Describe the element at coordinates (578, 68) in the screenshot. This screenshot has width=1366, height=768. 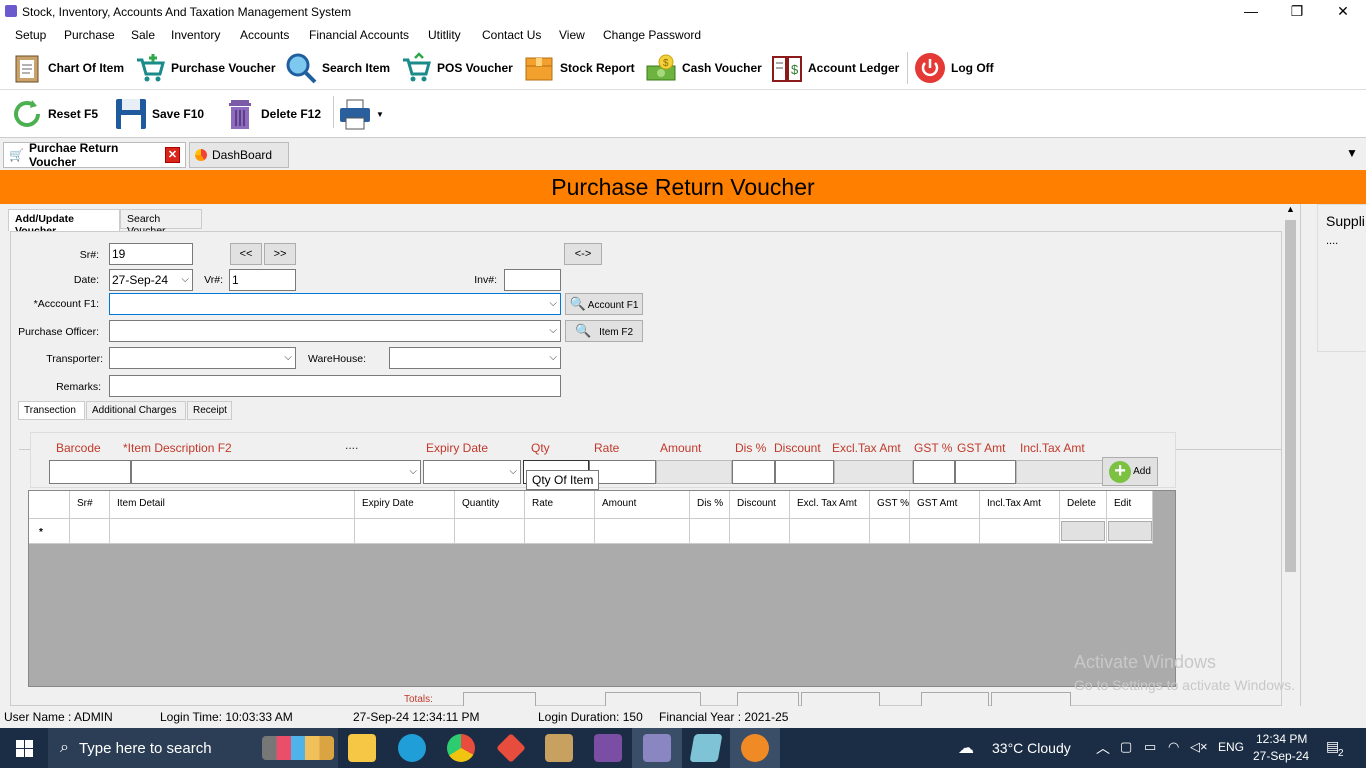
I see `stock-report-button: Stock Report` at that location.